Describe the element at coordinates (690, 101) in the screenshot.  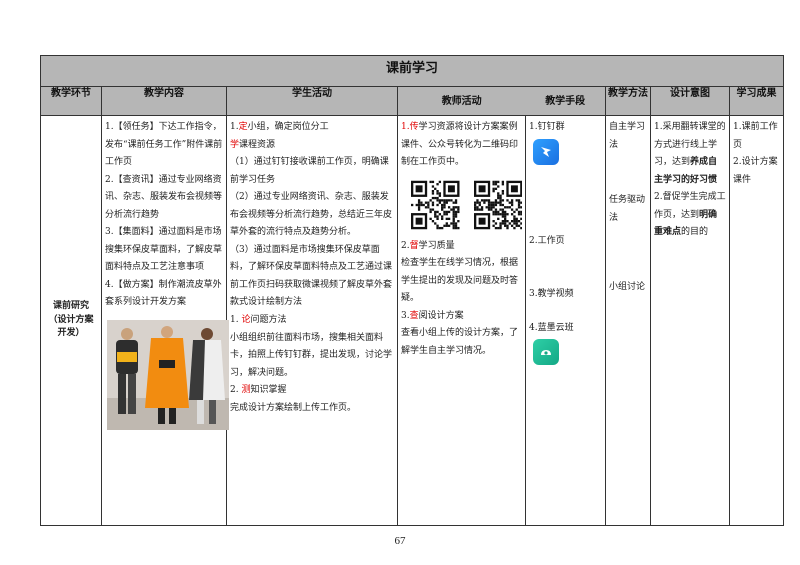
I see `header-intent: 设计意图` at that location.